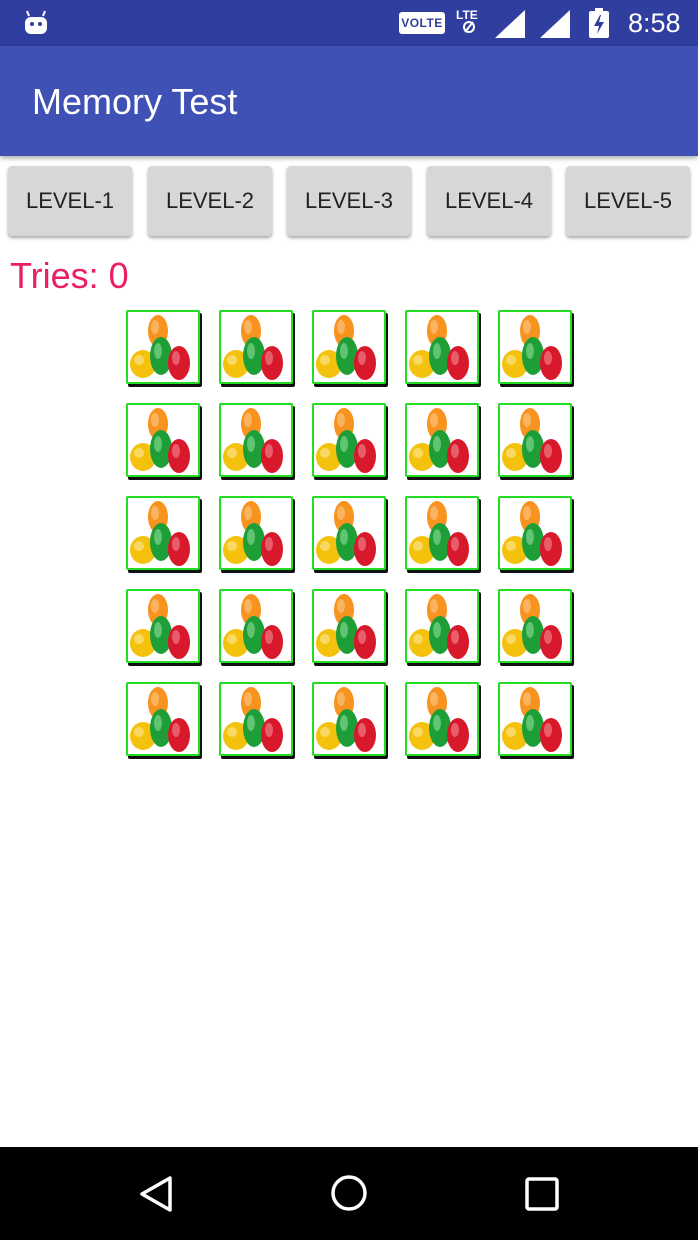 The image size is (698, 1240). Describe the element at coordinates (628, 201) in the screenshot. I see `level-5-button: LEVEL-5` at that location.